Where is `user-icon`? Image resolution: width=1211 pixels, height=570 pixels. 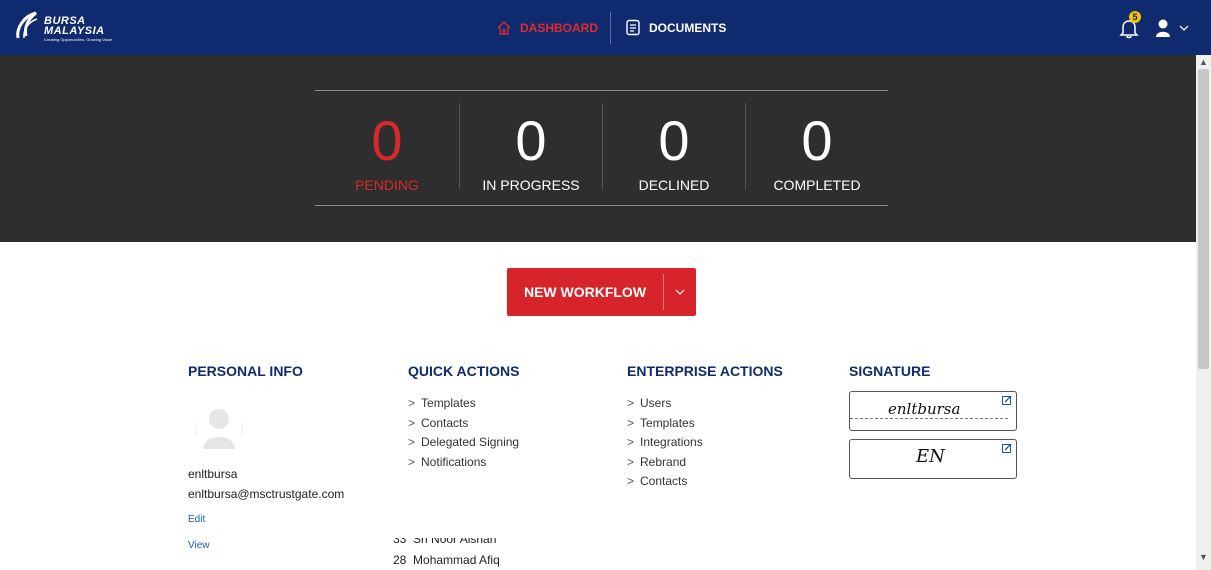 user-icon is located at coordinates (1163, 28).